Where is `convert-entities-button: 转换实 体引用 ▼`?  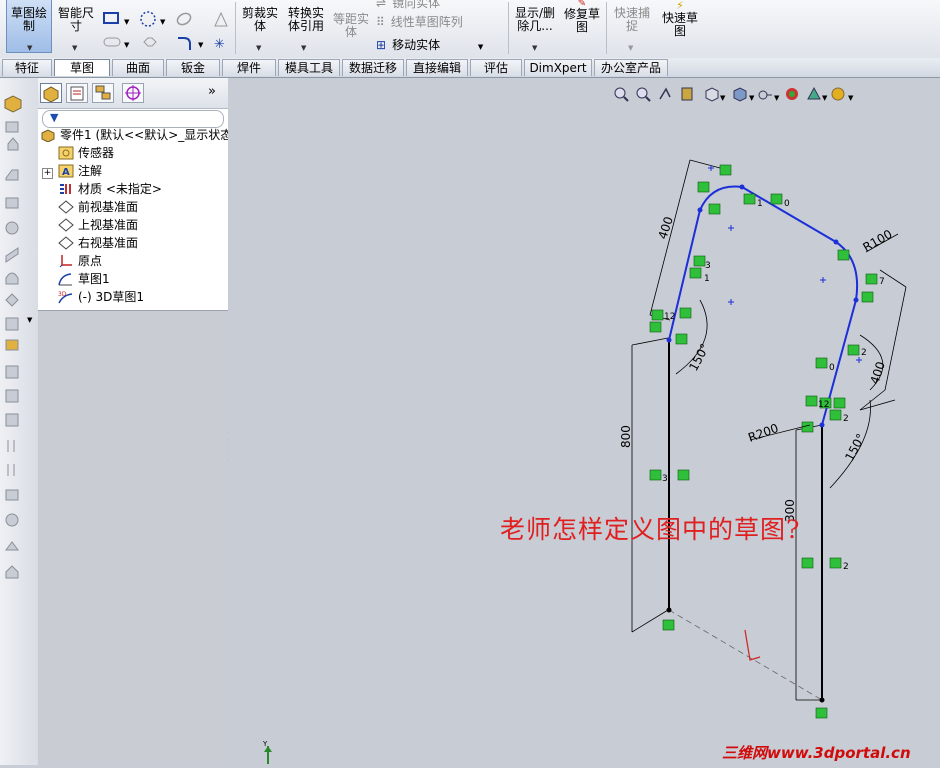
convert-entities-button: 转换实 体引用 ▼ is located at coordinates (306, 27).